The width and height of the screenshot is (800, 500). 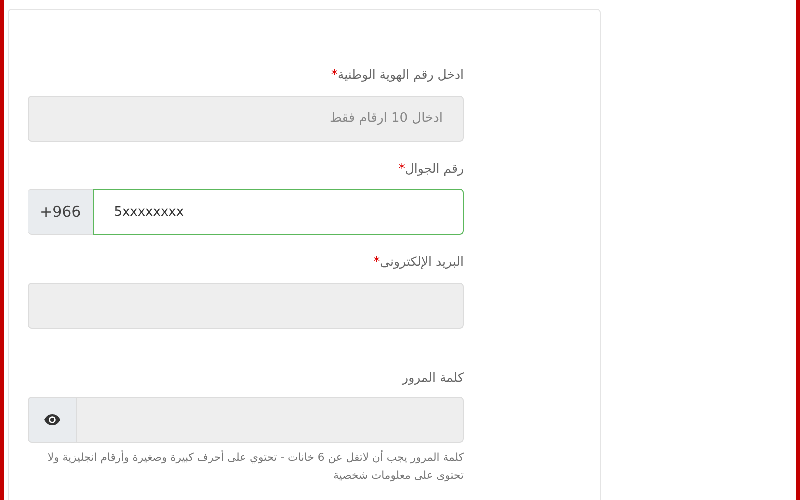 What do you see at coordinates (278, 212) in the screenshot?
I see `input-field: 5xxxxxxxx` at bounding box center [278, 212].